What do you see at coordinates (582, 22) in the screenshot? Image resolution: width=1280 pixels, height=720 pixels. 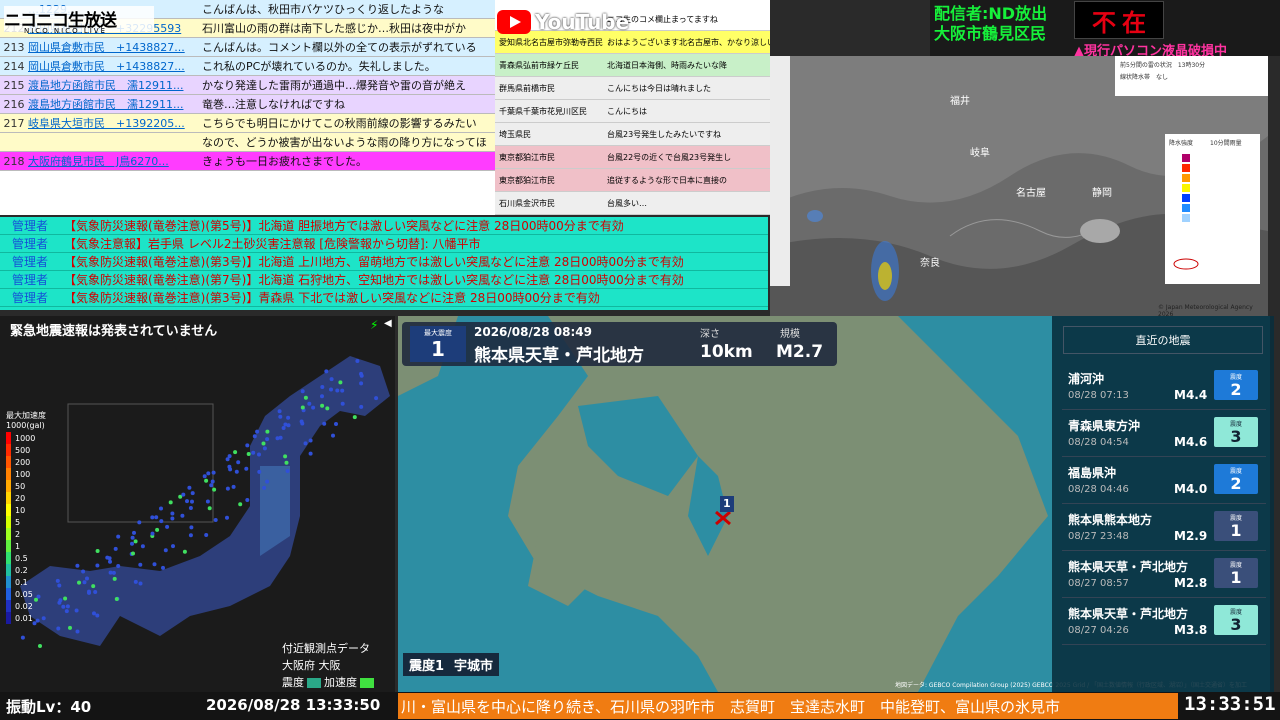 I see `youtube-logo-text: YouTube` at bounding box center [582, 22].